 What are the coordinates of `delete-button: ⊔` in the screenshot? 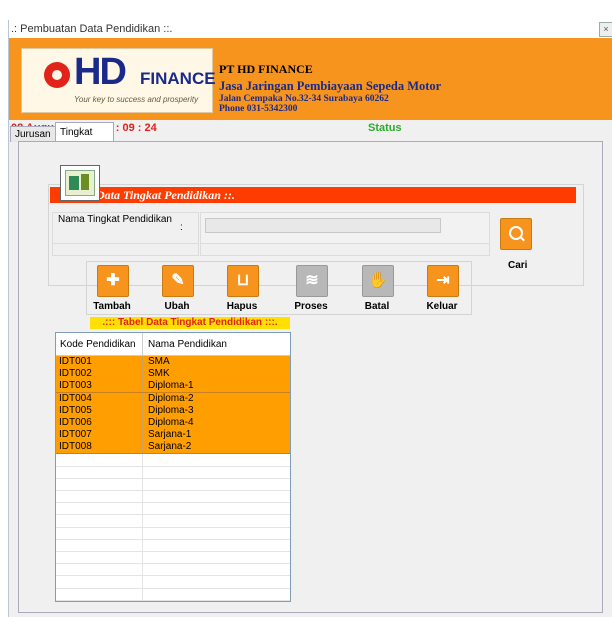 It's located at (243, 281).